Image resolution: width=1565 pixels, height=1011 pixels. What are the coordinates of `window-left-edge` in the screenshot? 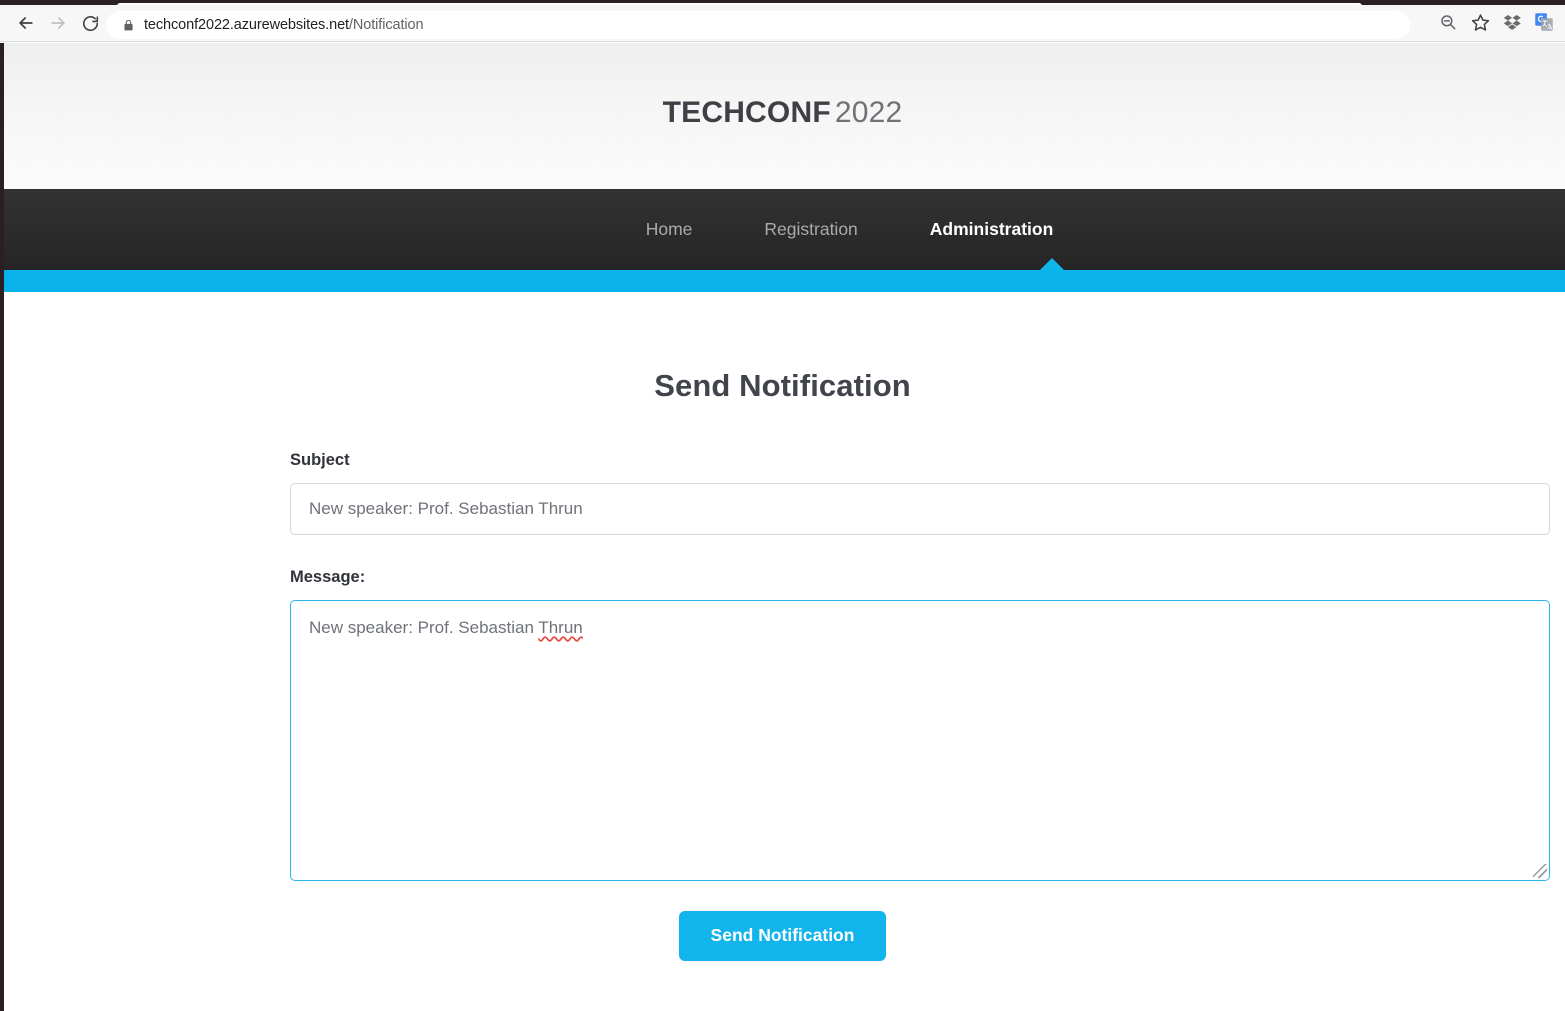 It's located at (2, 527).